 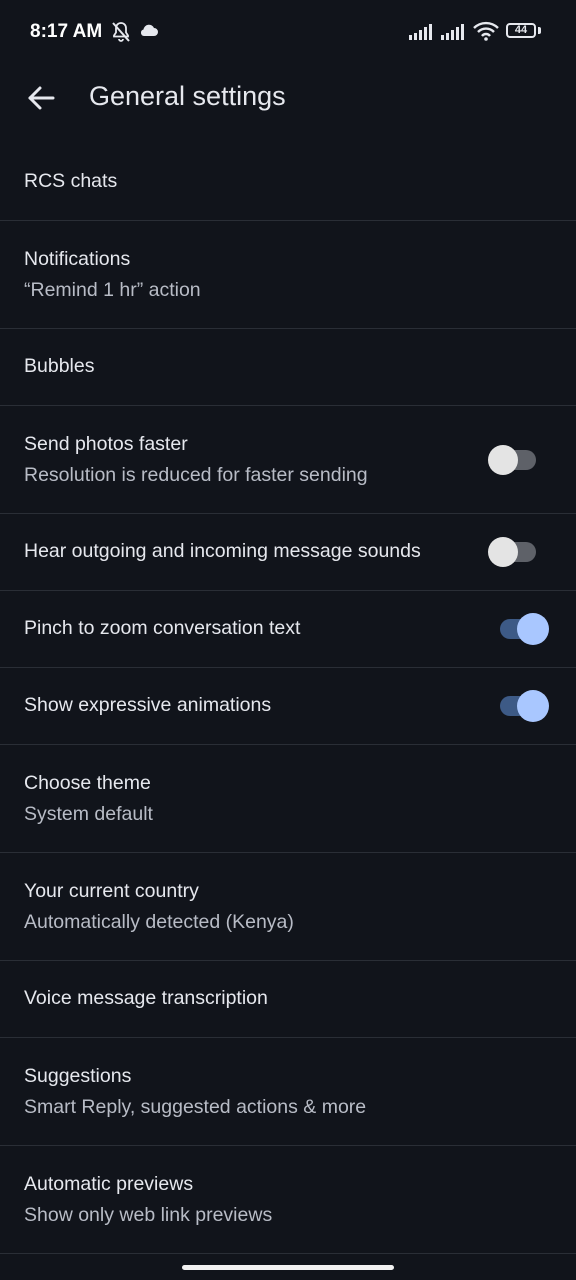 I want to click on setting-title: Show expressive animations, so click(x=148, y=705).